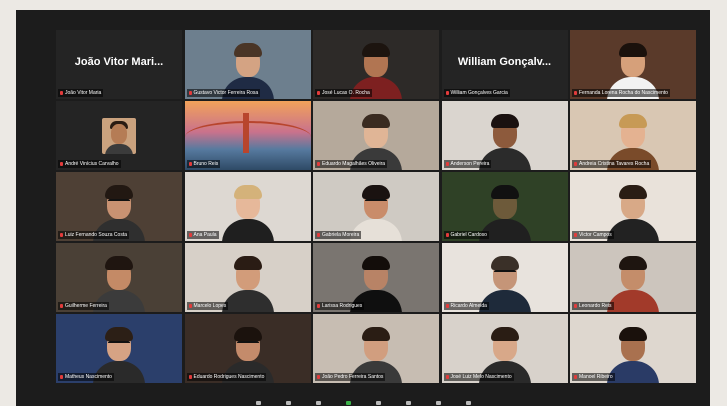  I want to click on participant-name-label: Manoel Ribeiro, so click(593, 377).